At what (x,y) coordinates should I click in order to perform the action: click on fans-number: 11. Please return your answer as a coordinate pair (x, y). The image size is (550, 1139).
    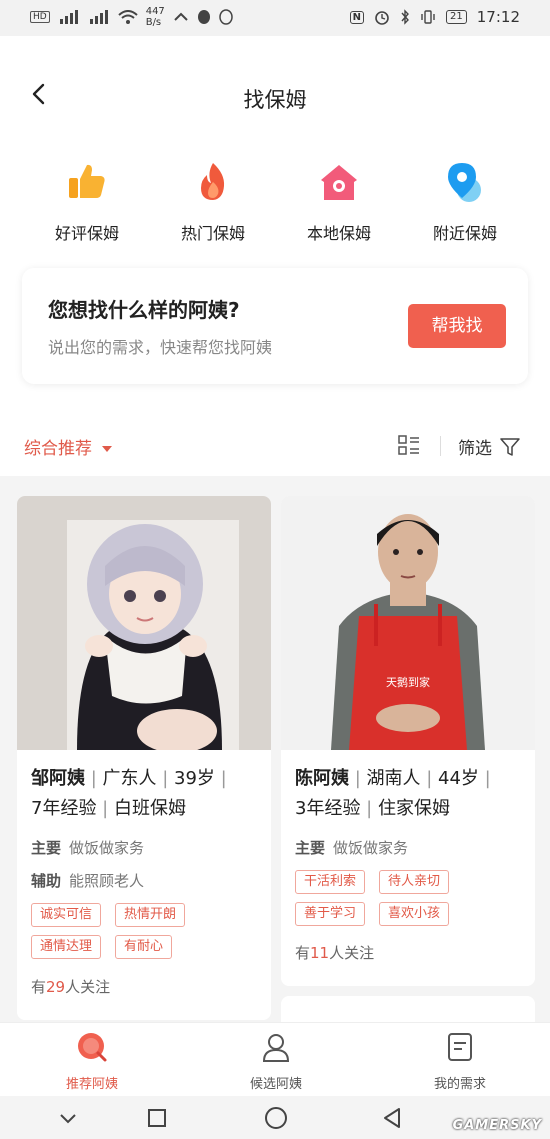
    Looking at the image, I should click on (320, 953).